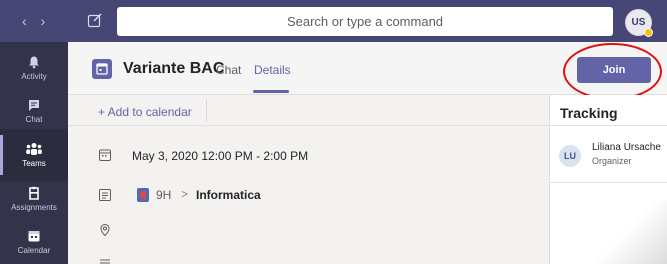  What do you see at coordinates (589, 113) in the screenshot?
I see `tracking-title: Tracking` at bounding box center [589, 113].